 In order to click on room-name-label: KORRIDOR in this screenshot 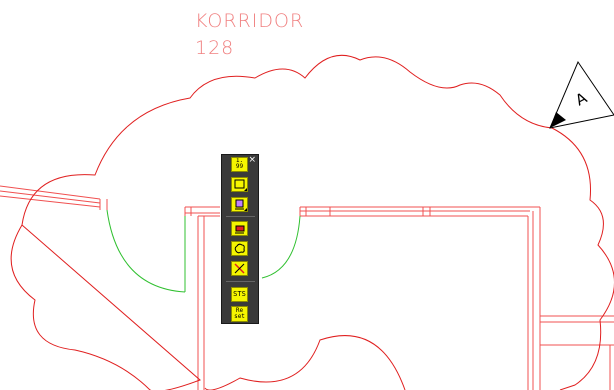, I will do `click(250, 21)`.